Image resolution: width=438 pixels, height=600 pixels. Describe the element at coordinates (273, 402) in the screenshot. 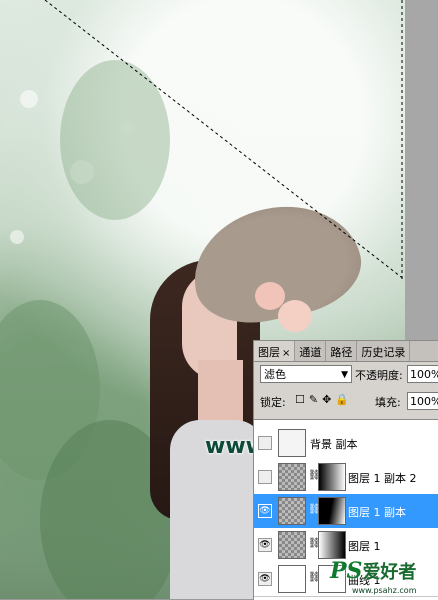

I see `lock-label: 锁定:` at that location.